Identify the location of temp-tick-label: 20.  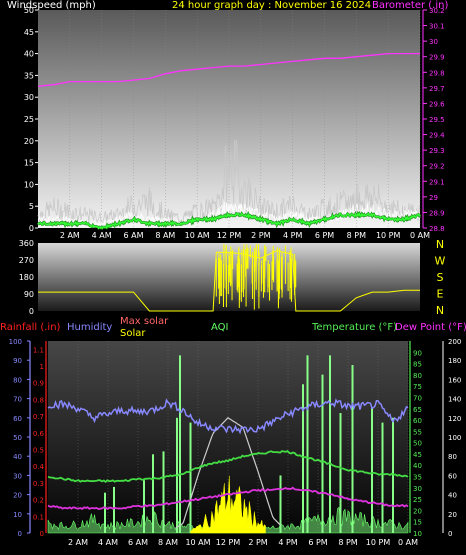
(417, 511).